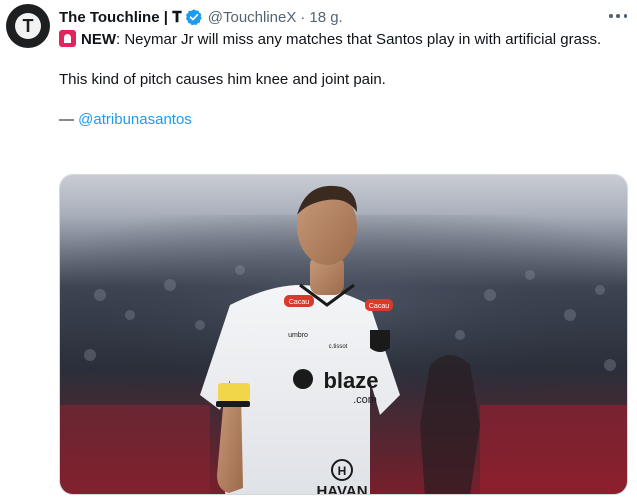 The width and height of the screenshot is (637, 499). Describe the element at coordinates (618, 16) in the screenshot. I see `more-options-icon` at that location.